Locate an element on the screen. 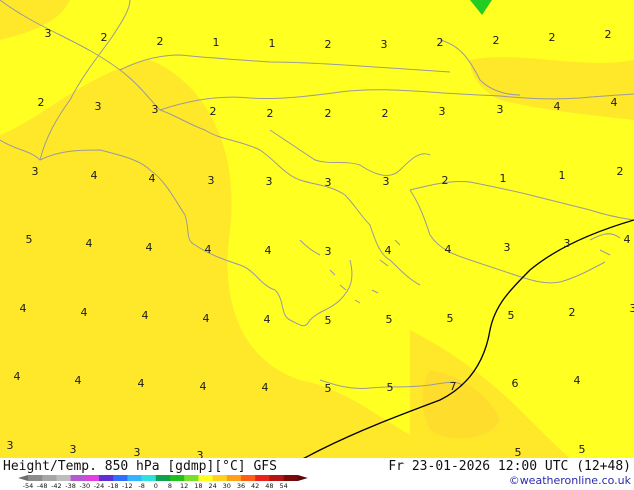  scale-label: 12 is located at coordinates (184, 486).